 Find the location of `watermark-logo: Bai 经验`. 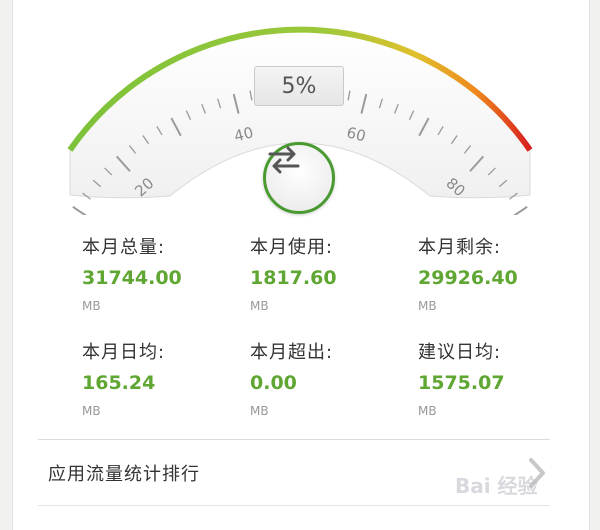

watermark-logo: Bai 经验 is located at coordinates (496, 486).